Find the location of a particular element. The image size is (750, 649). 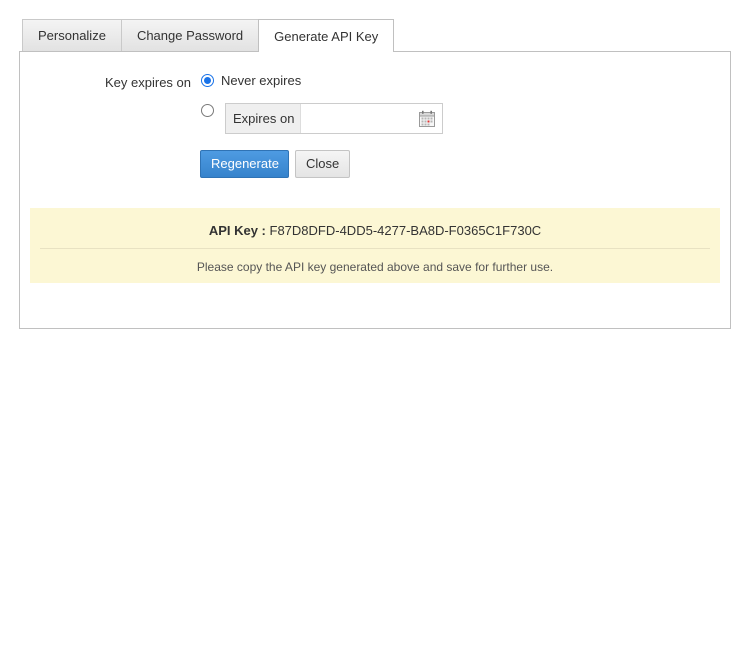

tab-generate-api-key: Generate API Key is located at coordinates (326, 35).